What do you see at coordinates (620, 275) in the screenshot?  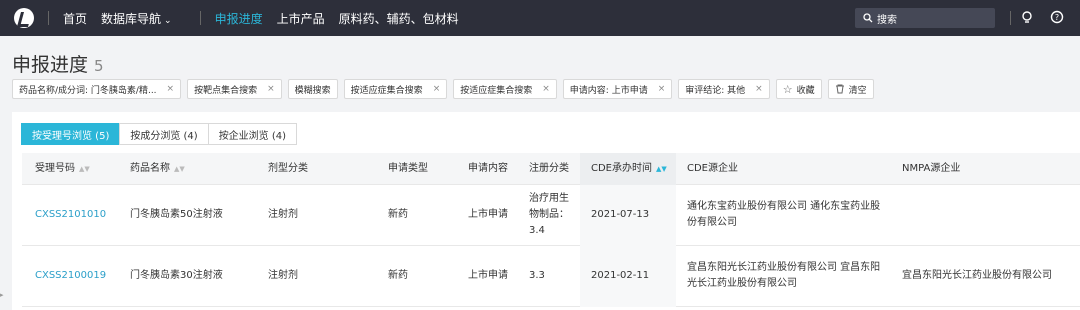 I see `cde-date-cell: 2021-02-11` at bounding box center [620, 275].